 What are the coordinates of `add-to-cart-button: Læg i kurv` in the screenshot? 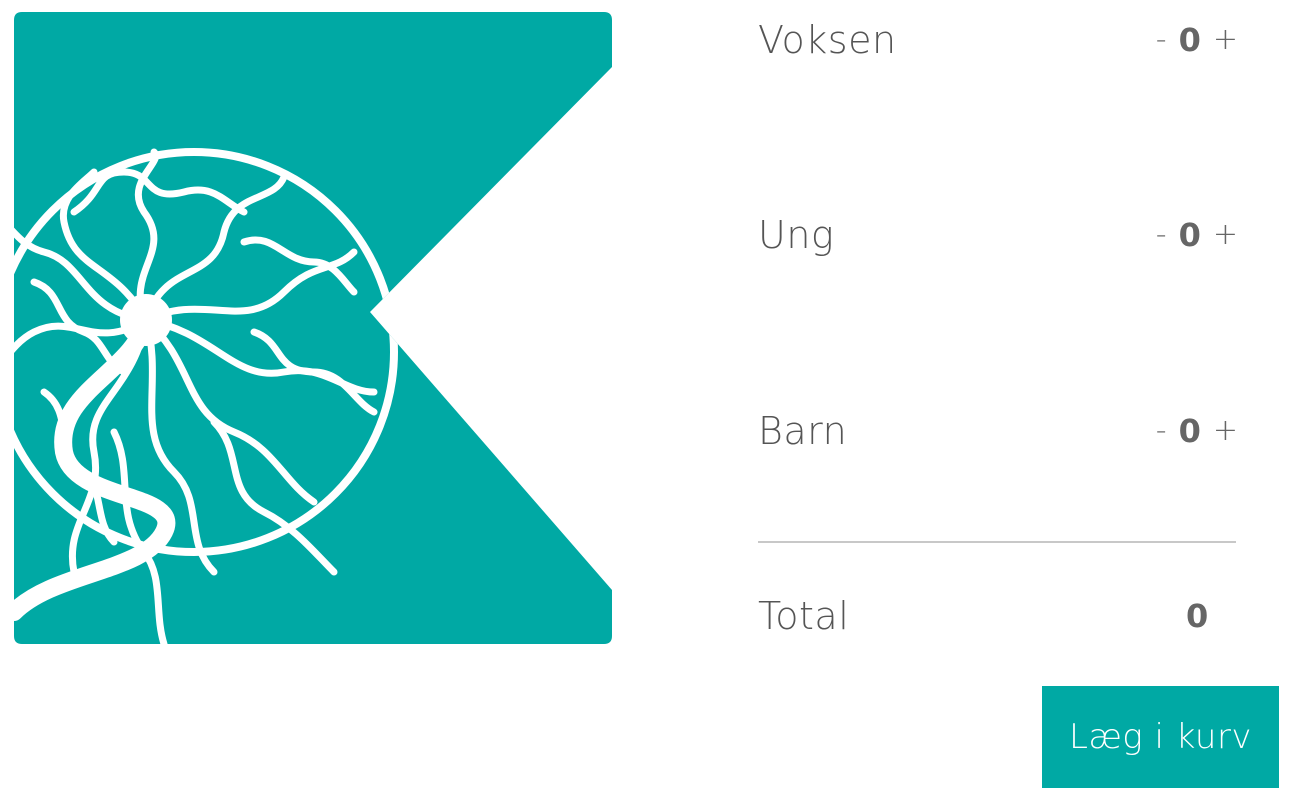 It's located at (1160, 737).